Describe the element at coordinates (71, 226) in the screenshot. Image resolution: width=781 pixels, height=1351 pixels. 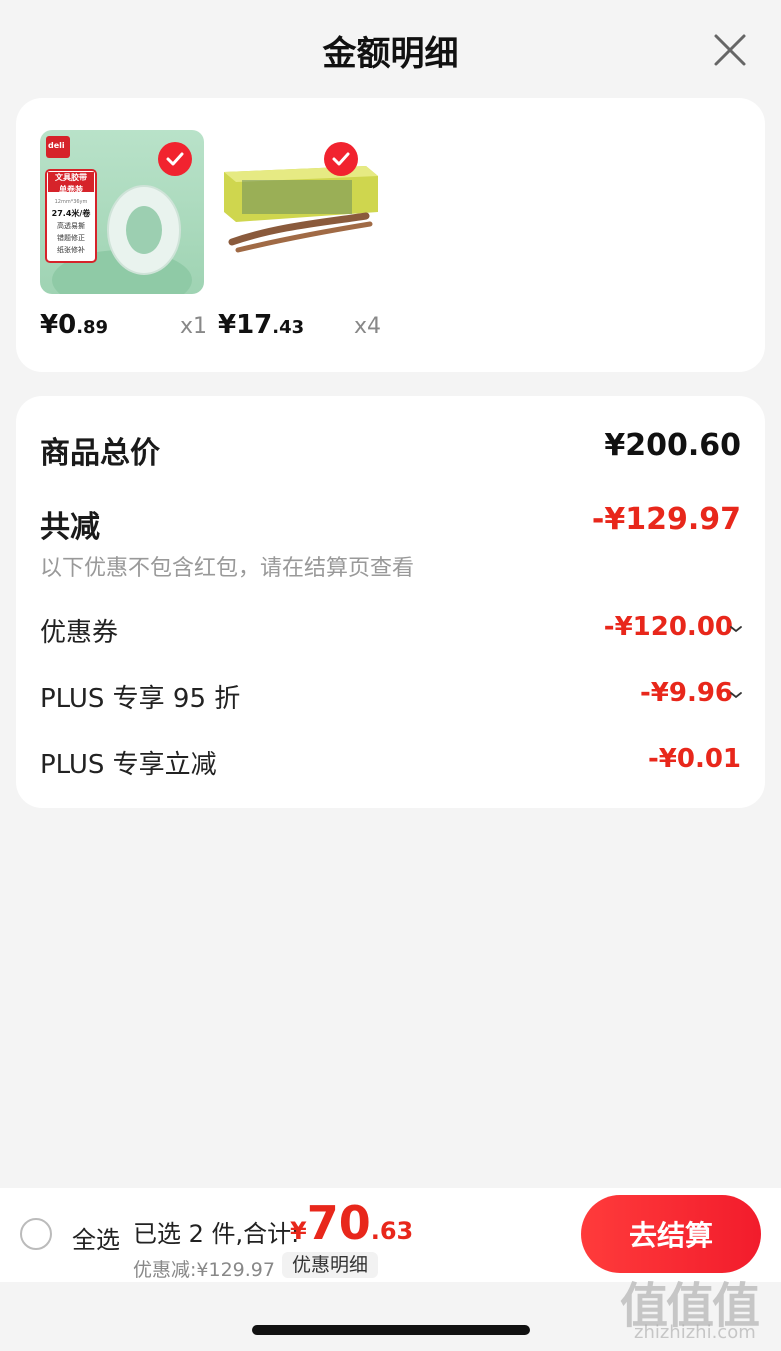
I see `package-line: 高透易撕` at that location.